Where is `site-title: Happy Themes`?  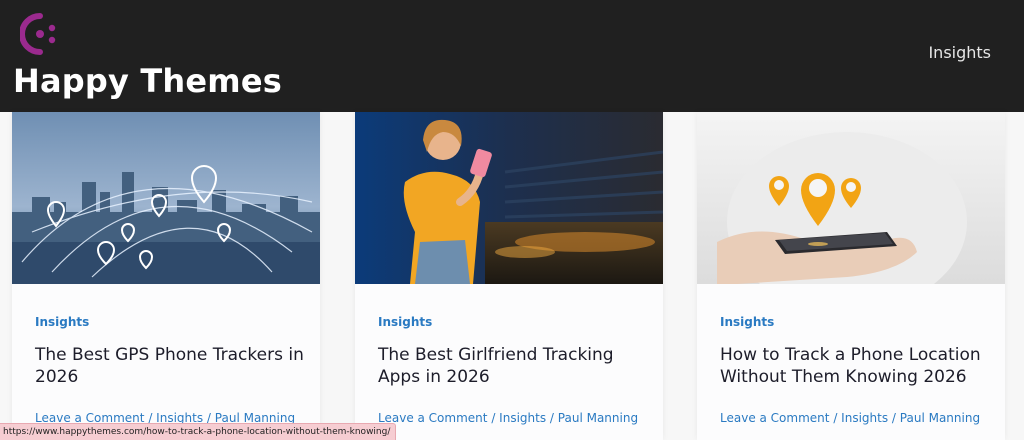
site-title: Happy Themes is located at coordinates (147, 81).